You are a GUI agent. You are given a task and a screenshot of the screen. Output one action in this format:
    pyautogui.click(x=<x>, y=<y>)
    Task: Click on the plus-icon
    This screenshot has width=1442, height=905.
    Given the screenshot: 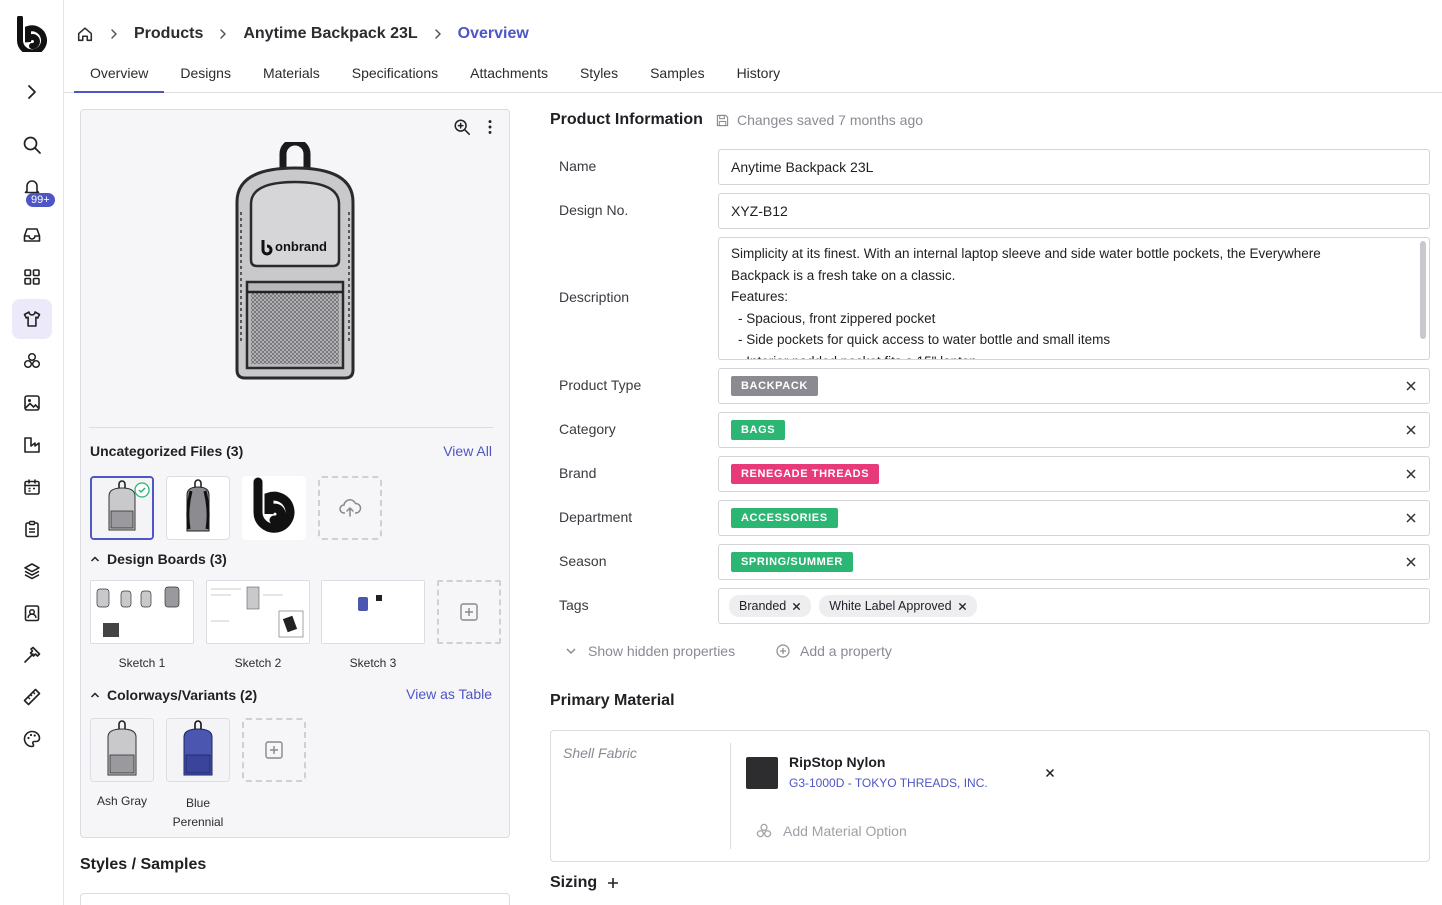 What is the action you would take?
    pyautogui.click(x=613, y=883)
    